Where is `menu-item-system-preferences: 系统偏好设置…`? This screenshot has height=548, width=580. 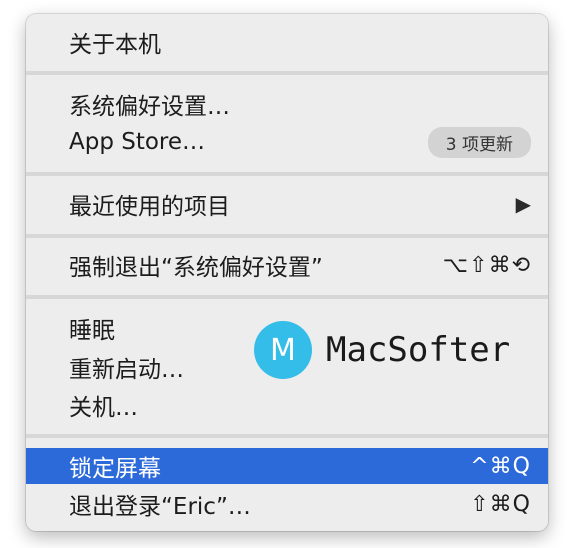 menu-item-system-preferences: 系统偏好设置… is located at coordinates (287, 104).